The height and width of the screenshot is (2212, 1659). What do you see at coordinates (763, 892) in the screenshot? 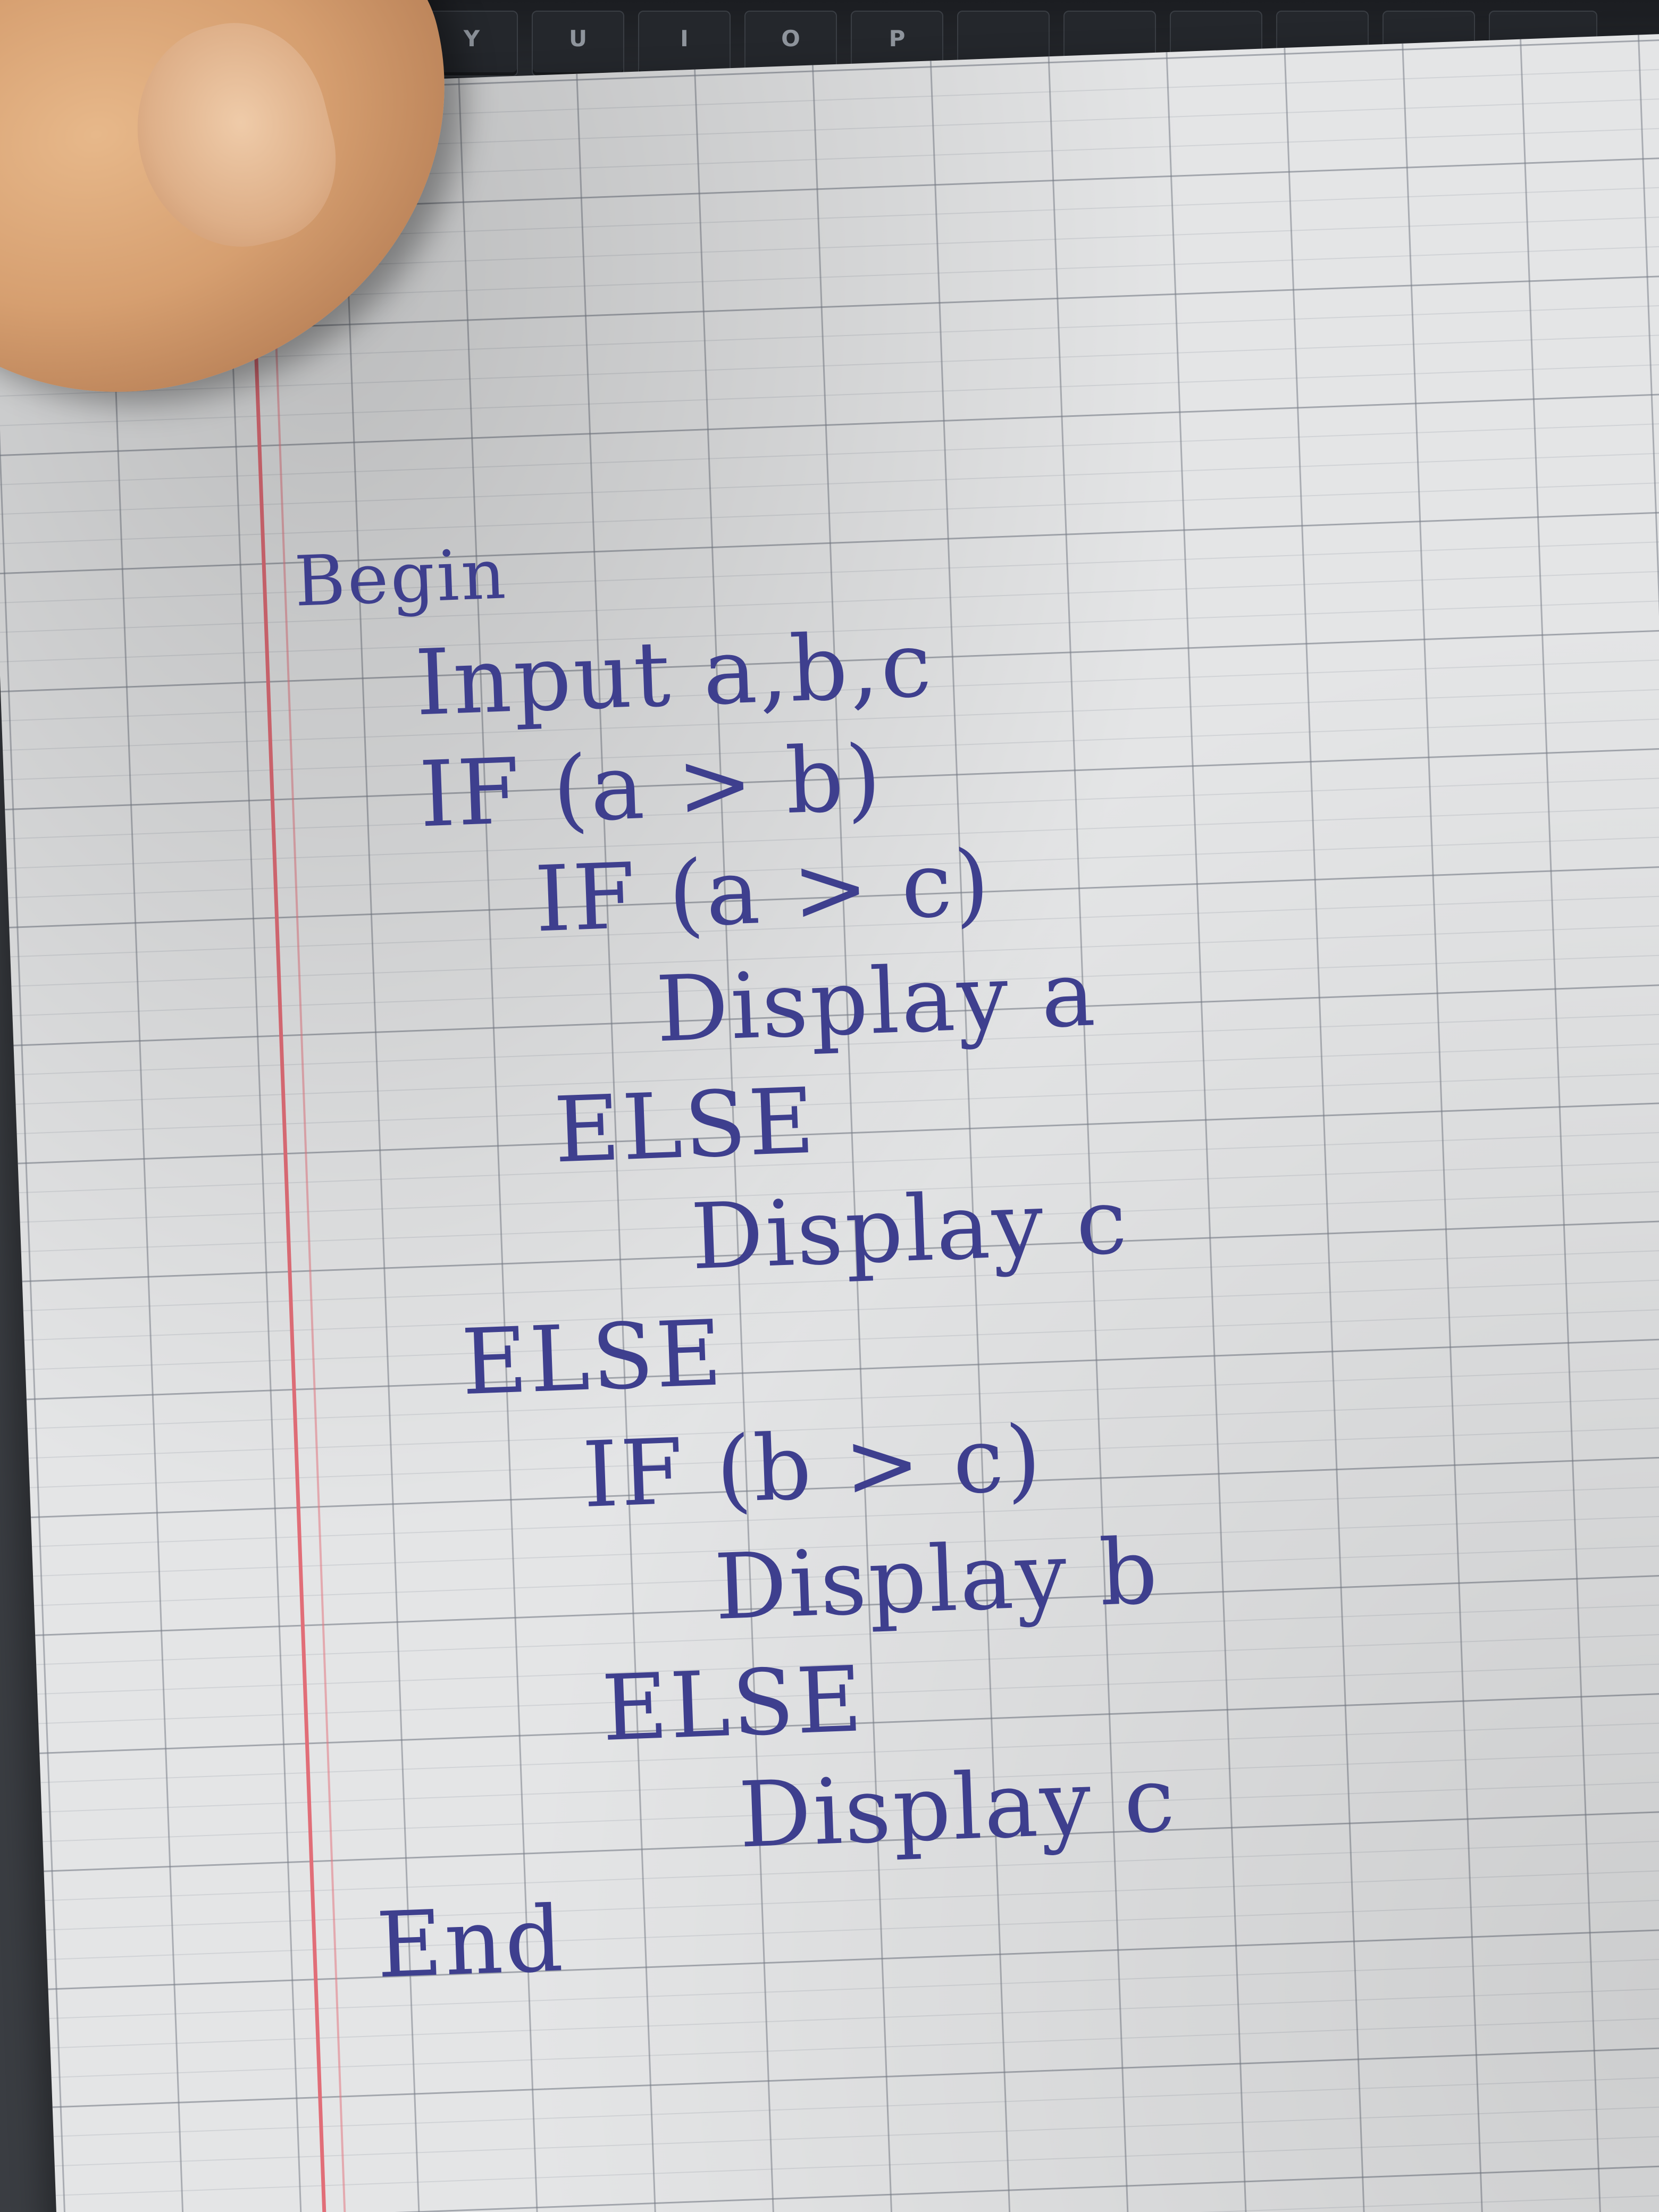
I see `handwritten-line: IF (a > c)` at bounding box center [763, 892].